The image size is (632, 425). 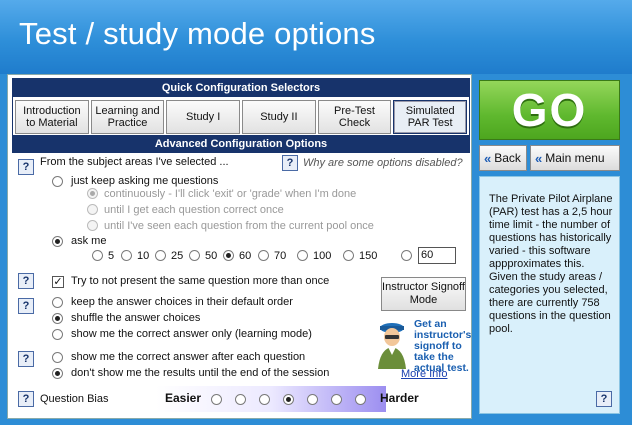 What do you see at coordinates (57, 357) in the screenshot?
I see `after-each-radio` at bounding box center [57, 357].